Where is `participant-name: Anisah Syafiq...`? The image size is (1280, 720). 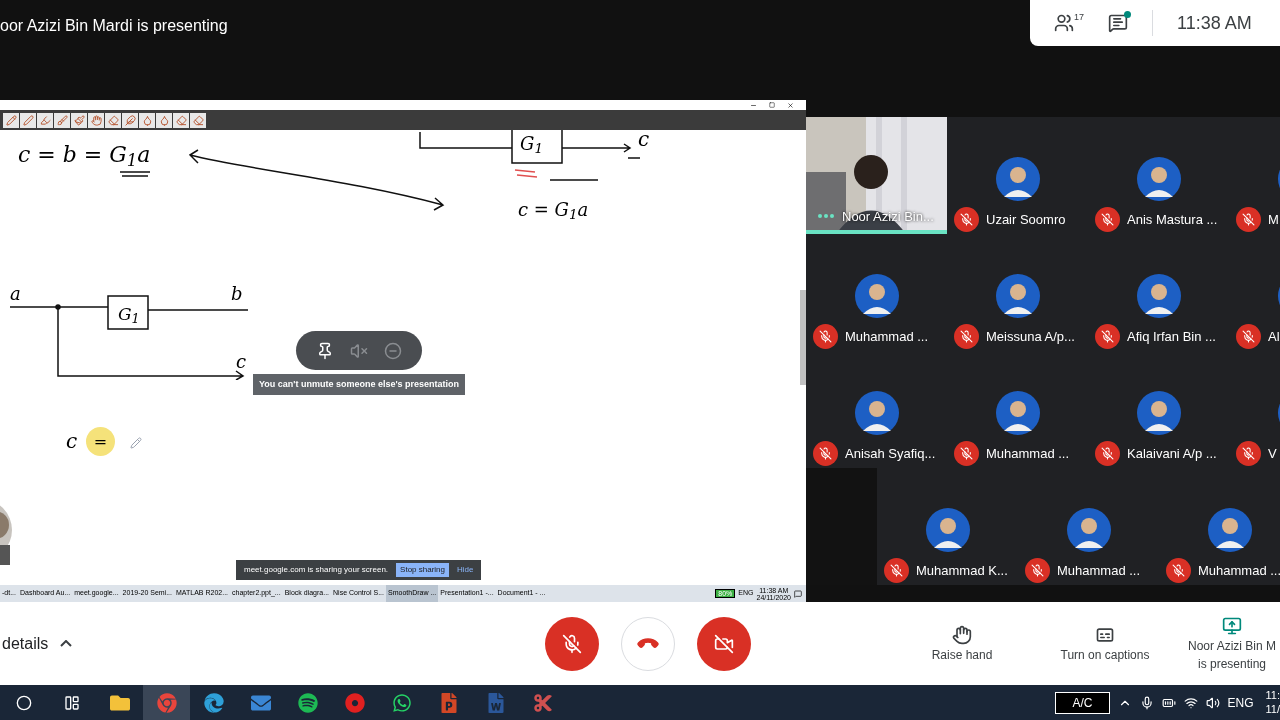 participant-name: Anisah Syafiq... is located at coordinates (890, 453).